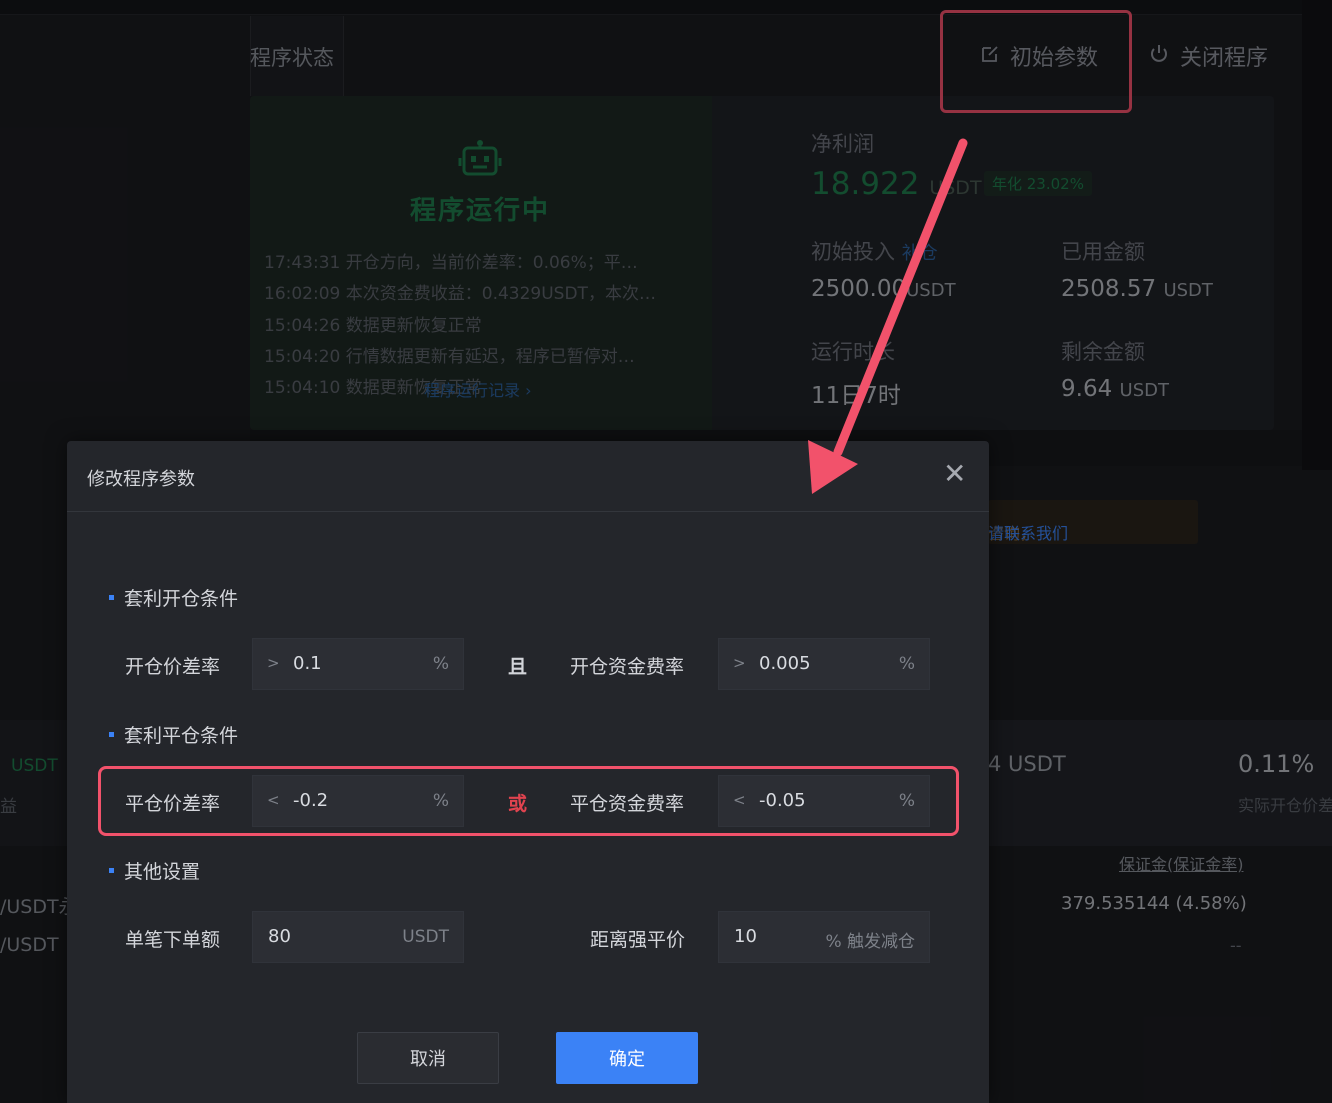 The image size is (1332, 1103). I want to click on liq-distance-value: 10, so click(745, 936).